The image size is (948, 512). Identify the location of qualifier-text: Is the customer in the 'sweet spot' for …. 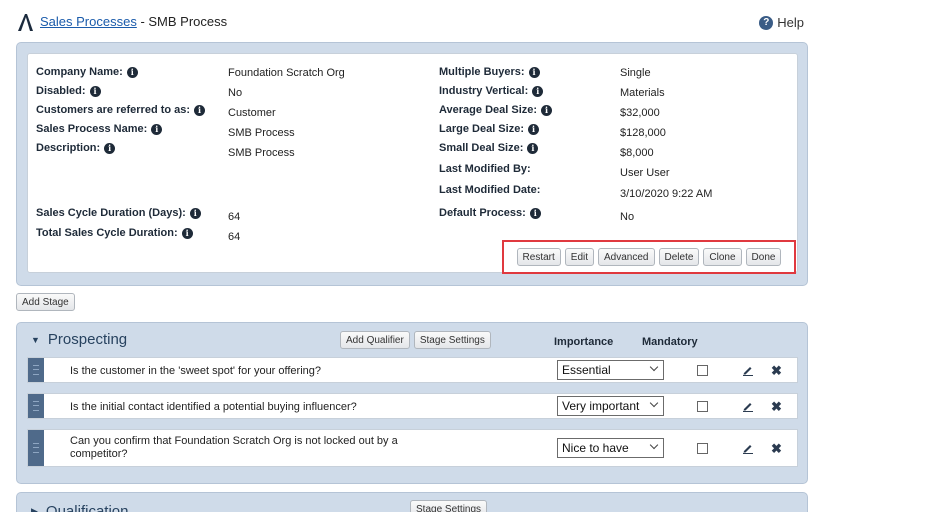
(196, 371).